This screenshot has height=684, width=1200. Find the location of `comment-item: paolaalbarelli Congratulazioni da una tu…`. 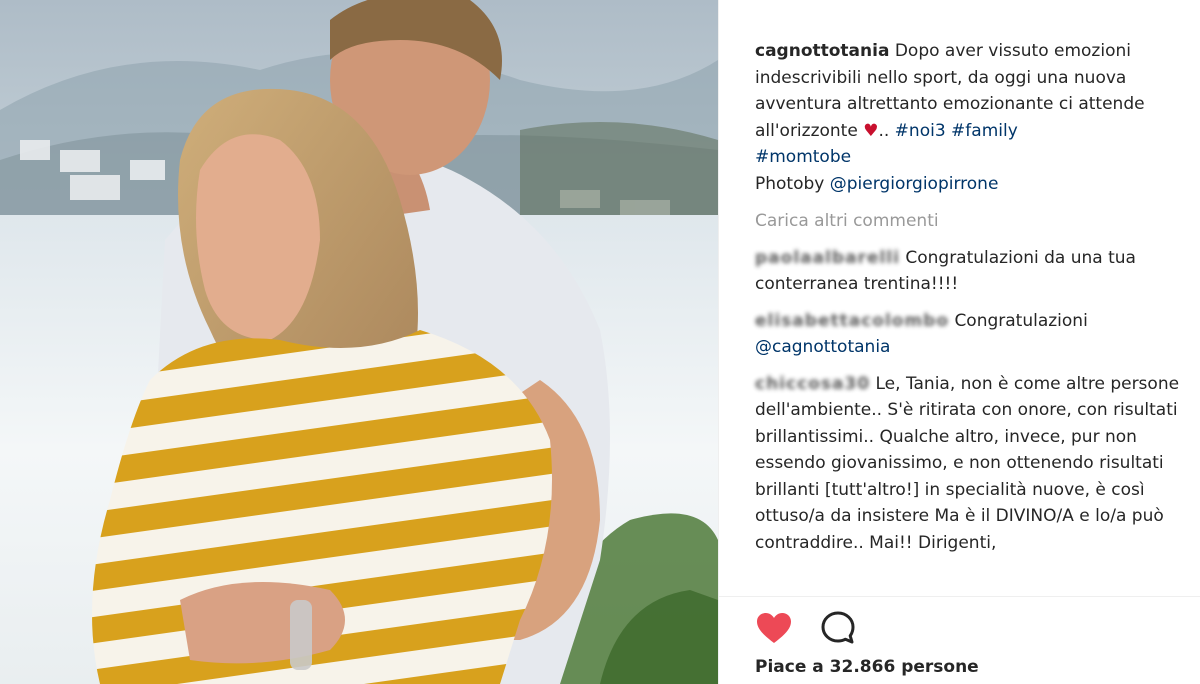

comment-item: paolaalbarelli Congratulazioni da una tu… is located at coordinates (970, 271).